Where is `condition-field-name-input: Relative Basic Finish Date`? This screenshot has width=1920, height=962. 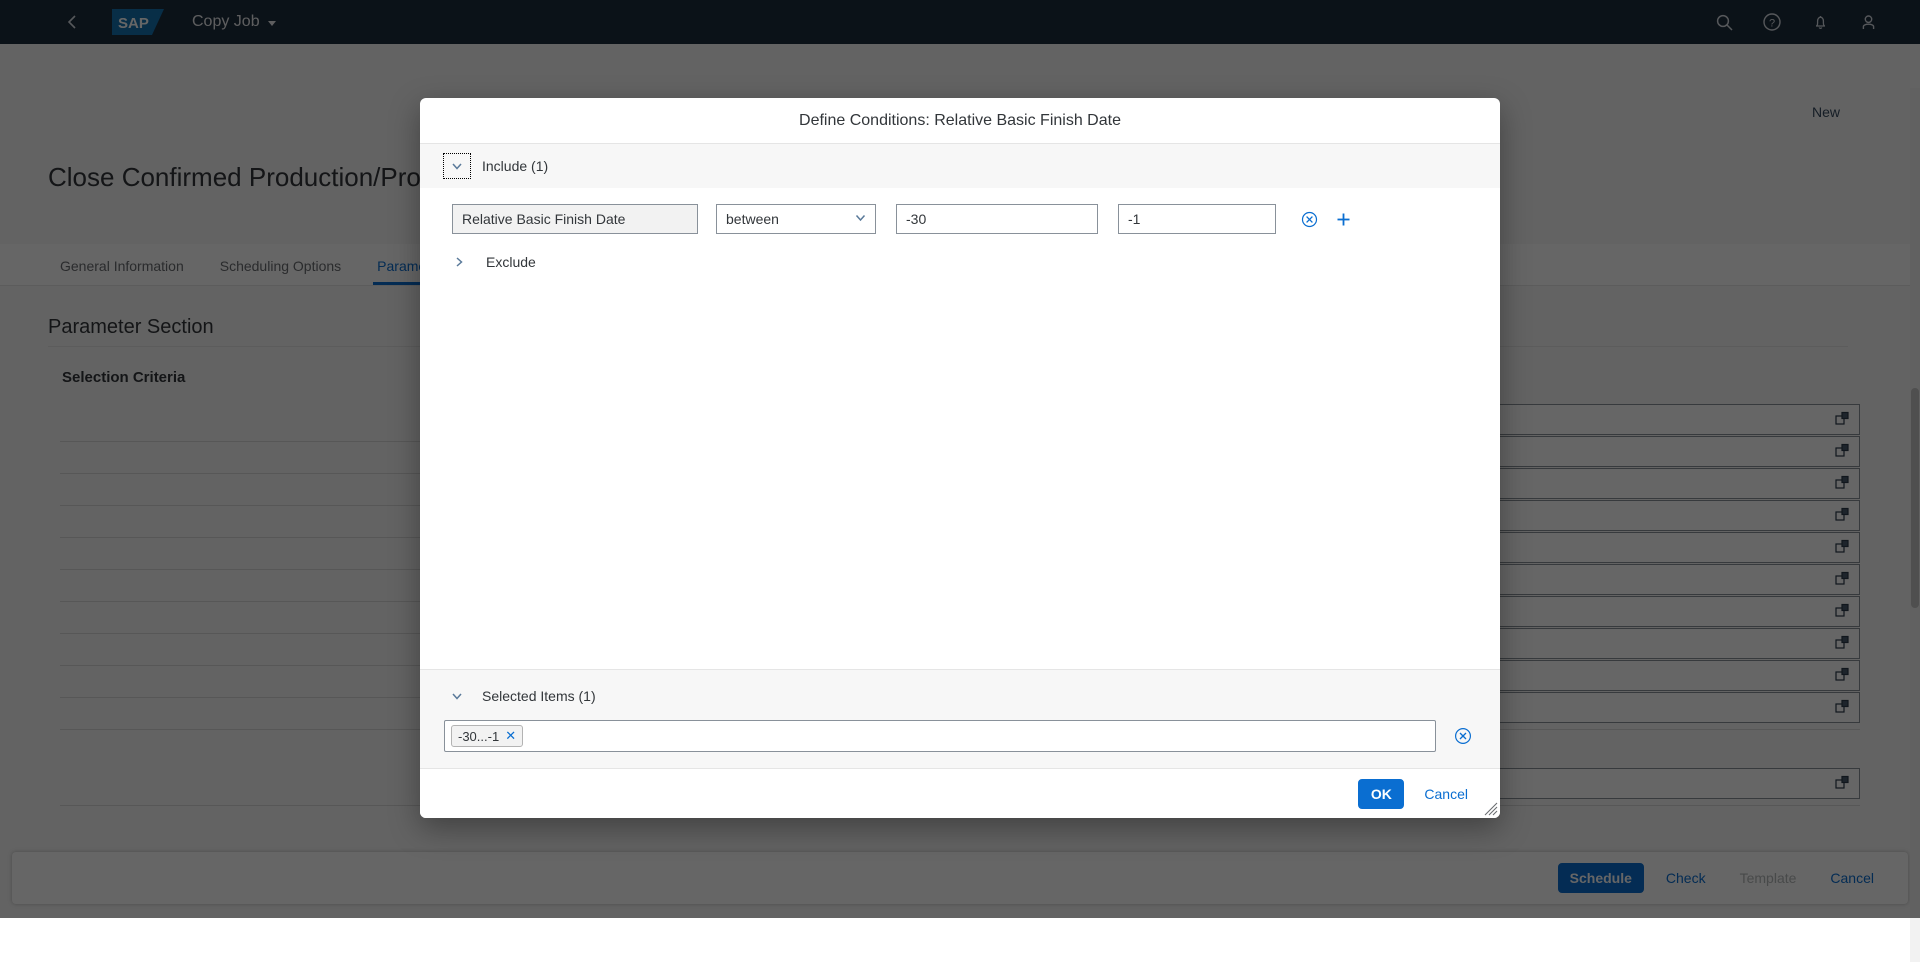
condition-field-name-input: Relative Basic Finish Date is located at coordinates (575, 219).